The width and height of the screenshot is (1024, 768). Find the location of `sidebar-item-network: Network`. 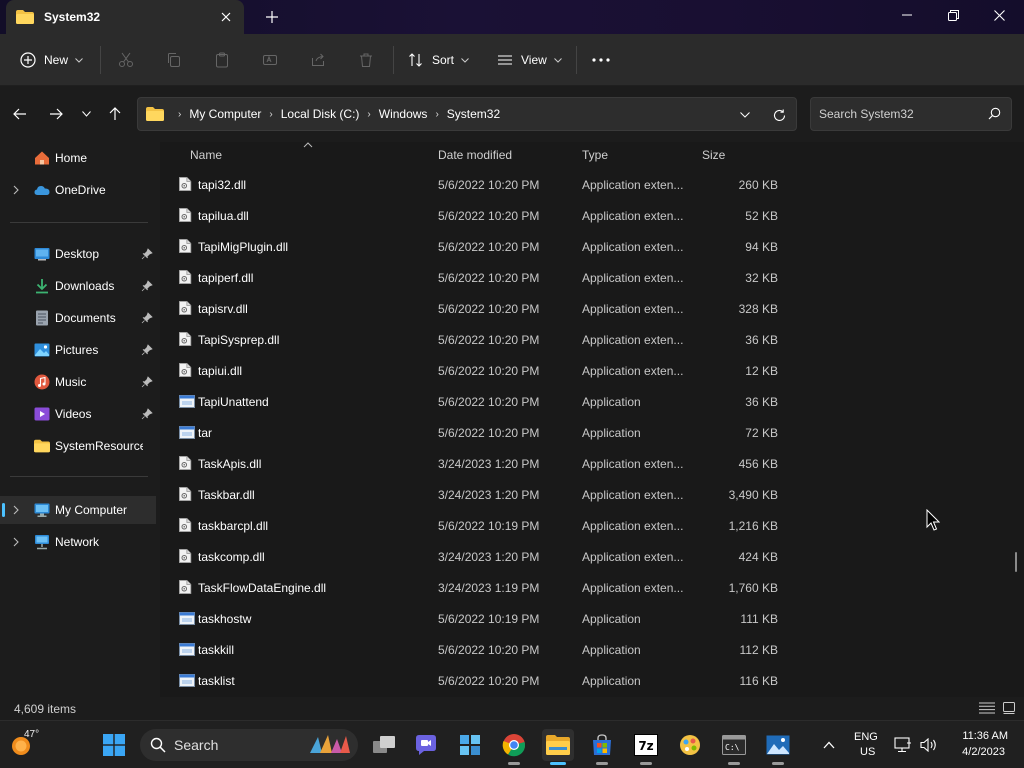

sidebar-item-network: Network is located at coordinates (78, 542).